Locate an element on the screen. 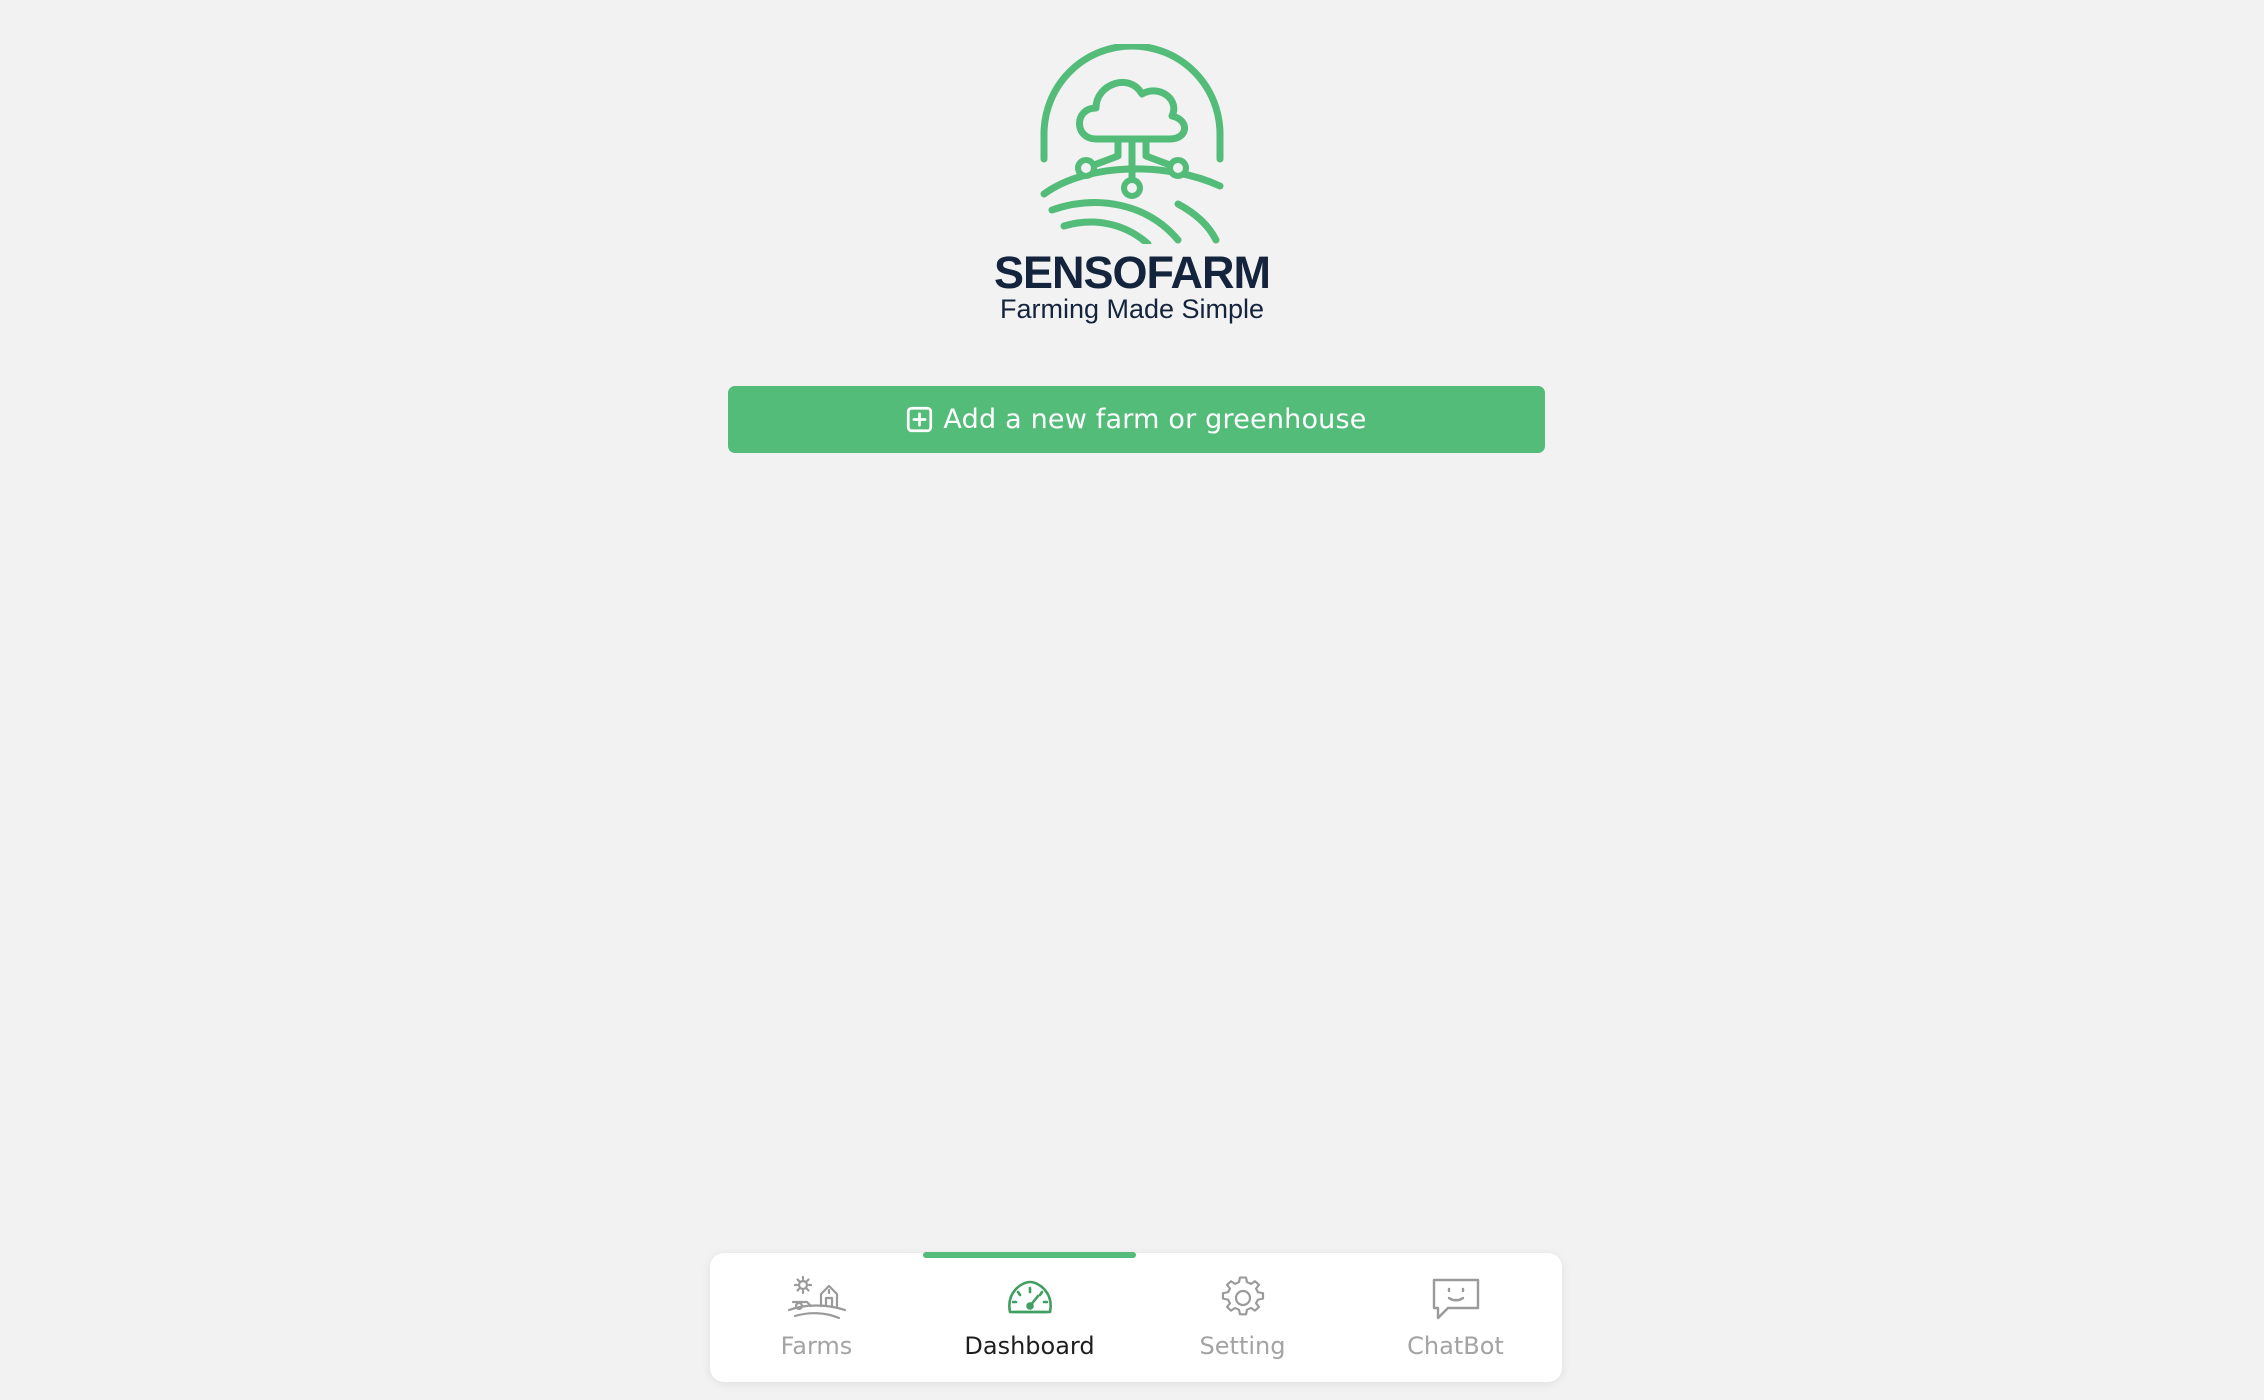  logo-mark-icon is located at coordinates (1132, 144).